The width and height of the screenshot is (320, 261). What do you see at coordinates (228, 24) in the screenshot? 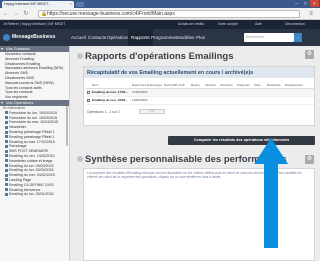
I see `account-link: Votre compte` at bounding box center [228, 24].